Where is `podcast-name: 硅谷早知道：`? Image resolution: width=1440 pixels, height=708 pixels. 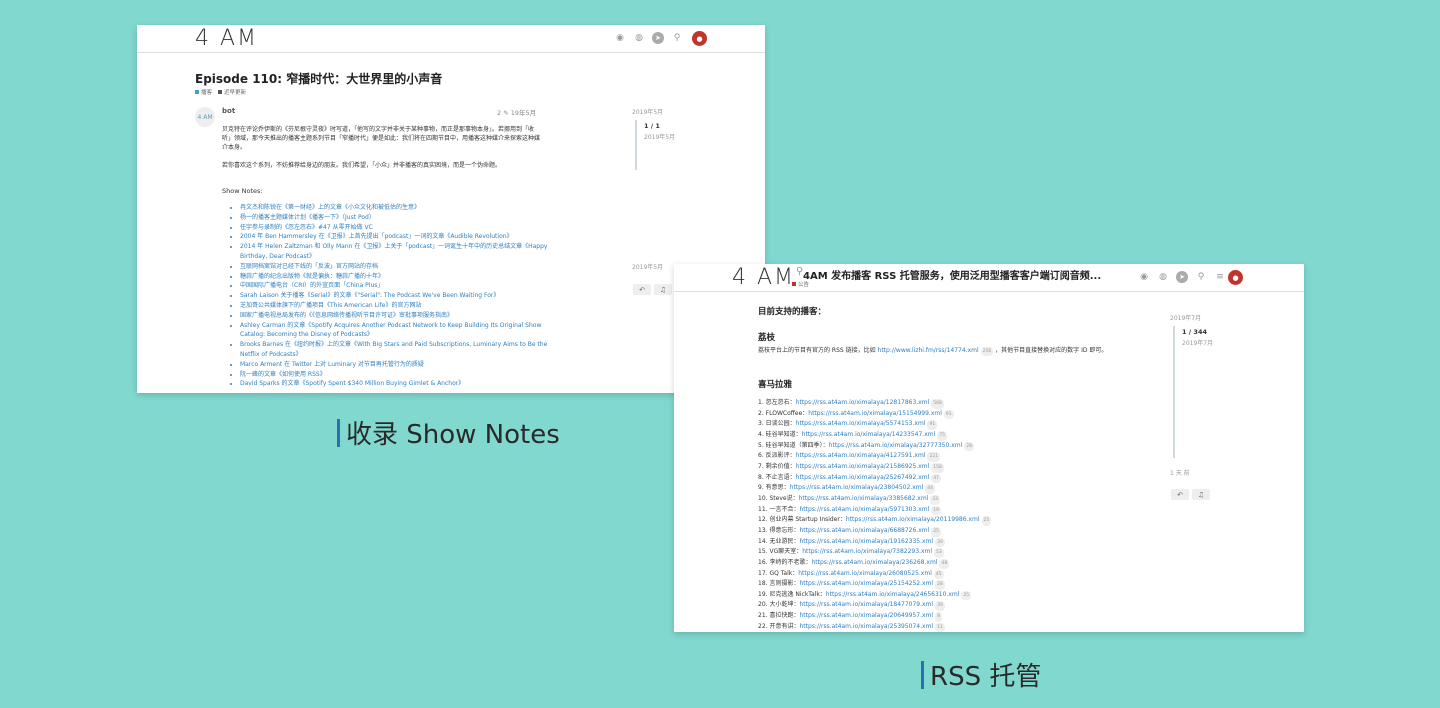
podcast-name: 硅谷早知道： is located at coordinates (783, 434).